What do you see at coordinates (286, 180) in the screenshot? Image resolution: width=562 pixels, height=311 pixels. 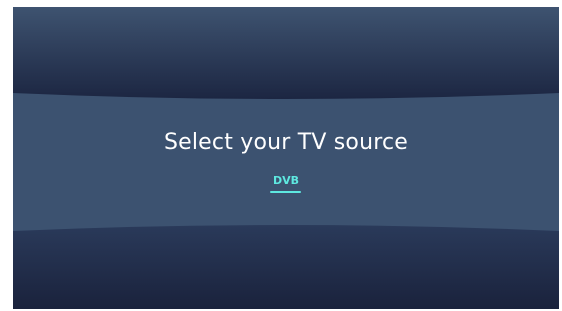 I see `source-option-dvb: DVB` at bounding box center [286, 180].